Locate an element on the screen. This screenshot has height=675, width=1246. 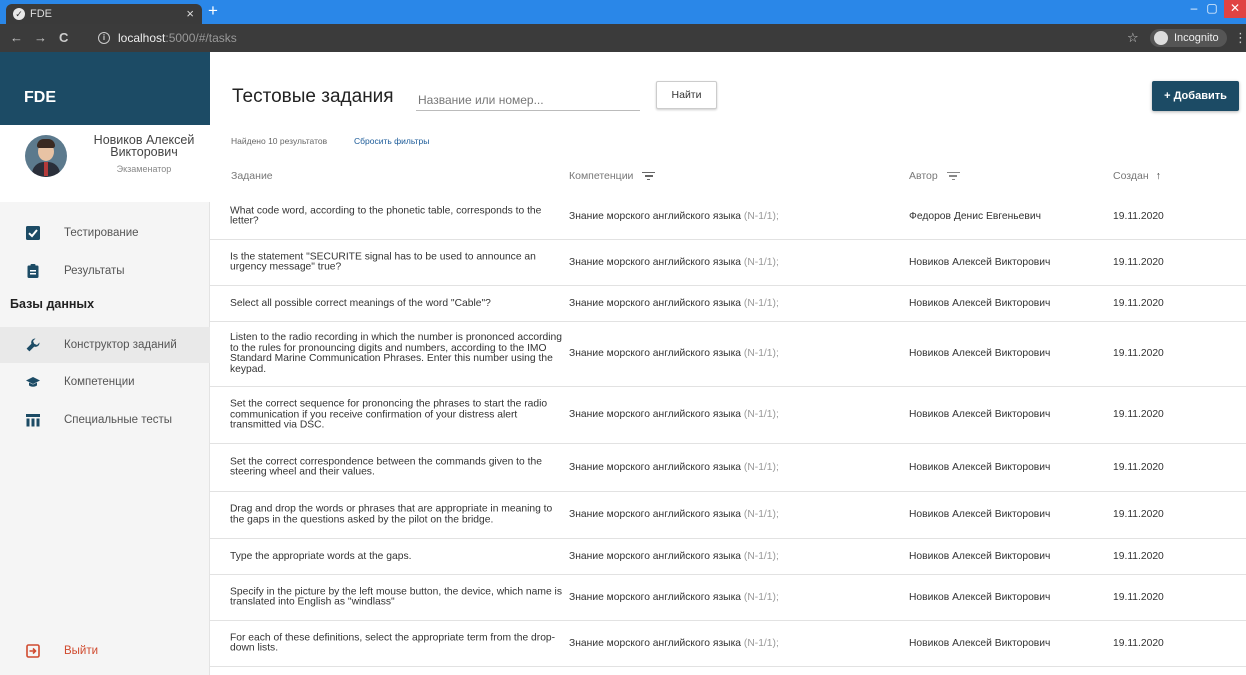
column-header-label: Задание is located at coordinates (252, 176).